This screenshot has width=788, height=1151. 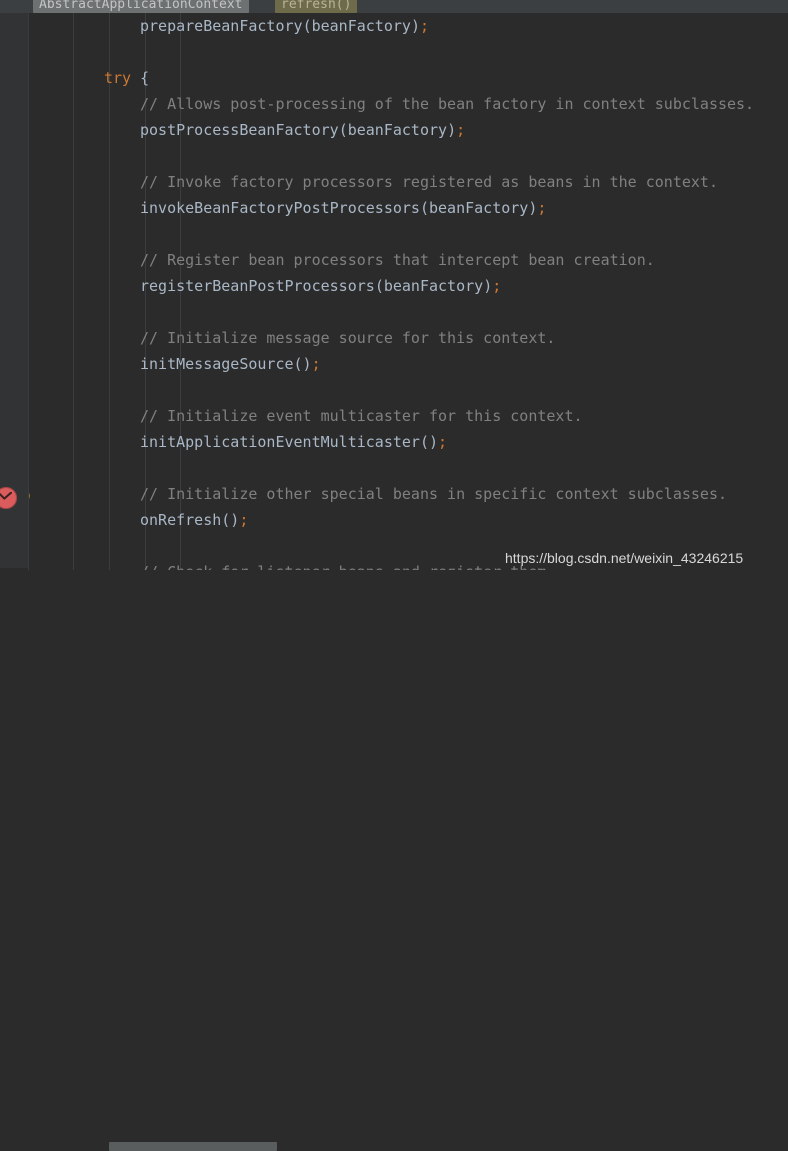 I want to click on breadcrumb: AbstractApplicationContext refresh(), so click(x=394, y=6).